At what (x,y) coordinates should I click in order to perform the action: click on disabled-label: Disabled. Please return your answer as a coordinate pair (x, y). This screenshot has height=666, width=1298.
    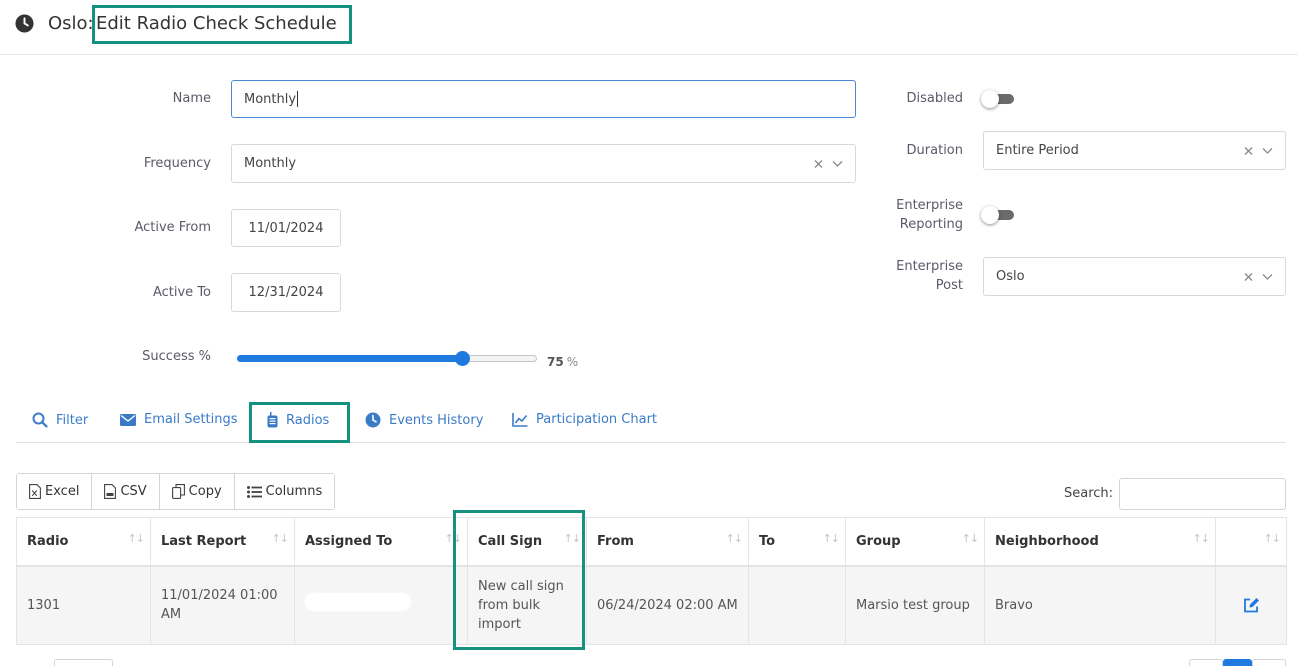
    Looking at the image, I should click on (934, 98).